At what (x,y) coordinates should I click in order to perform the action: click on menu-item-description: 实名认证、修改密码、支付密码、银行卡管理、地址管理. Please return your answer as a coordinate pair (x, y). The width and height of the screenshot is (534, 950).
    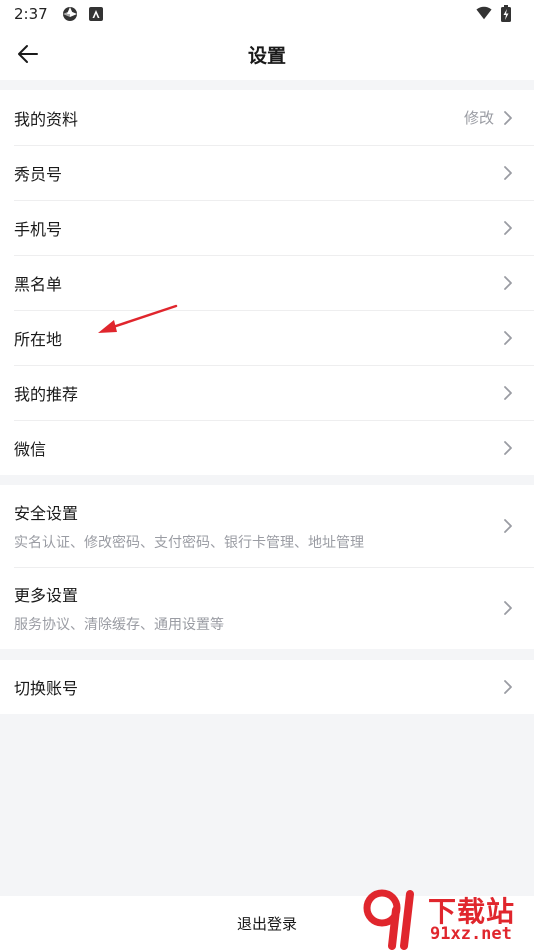
    Looking at the image, I should click on (189, 543).